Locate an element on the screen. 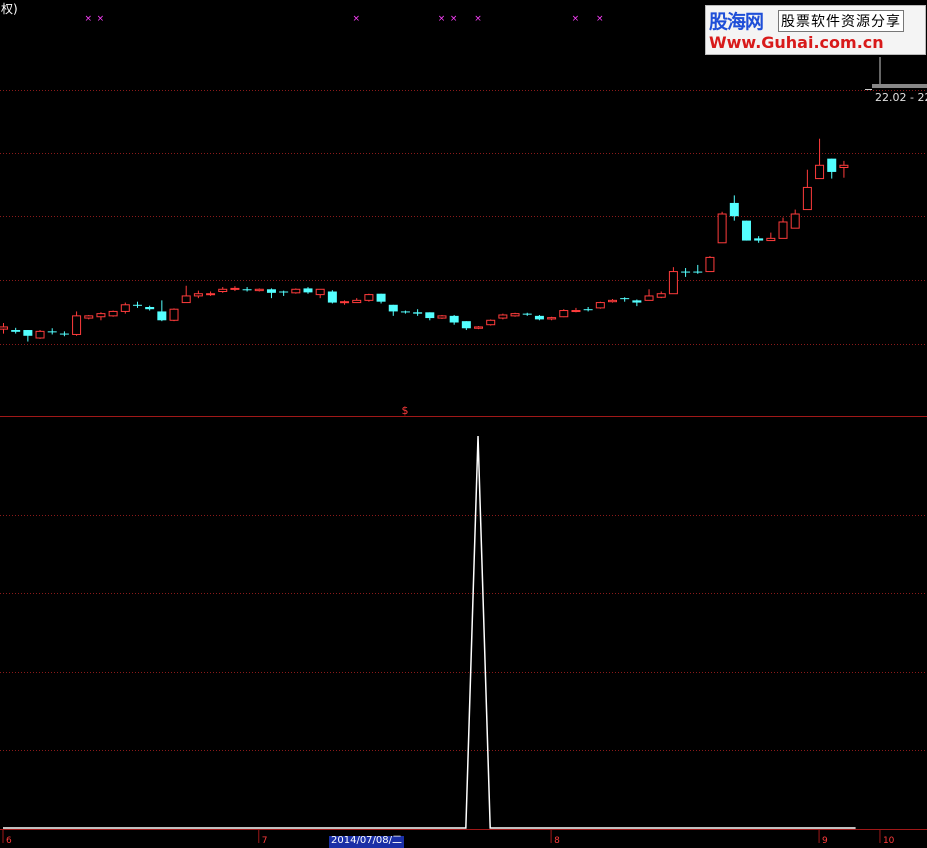 The height and width of the screenshot is (848, 927). watermark-slogan: 股票软件资源分享 is located at coordinates (841, 21).